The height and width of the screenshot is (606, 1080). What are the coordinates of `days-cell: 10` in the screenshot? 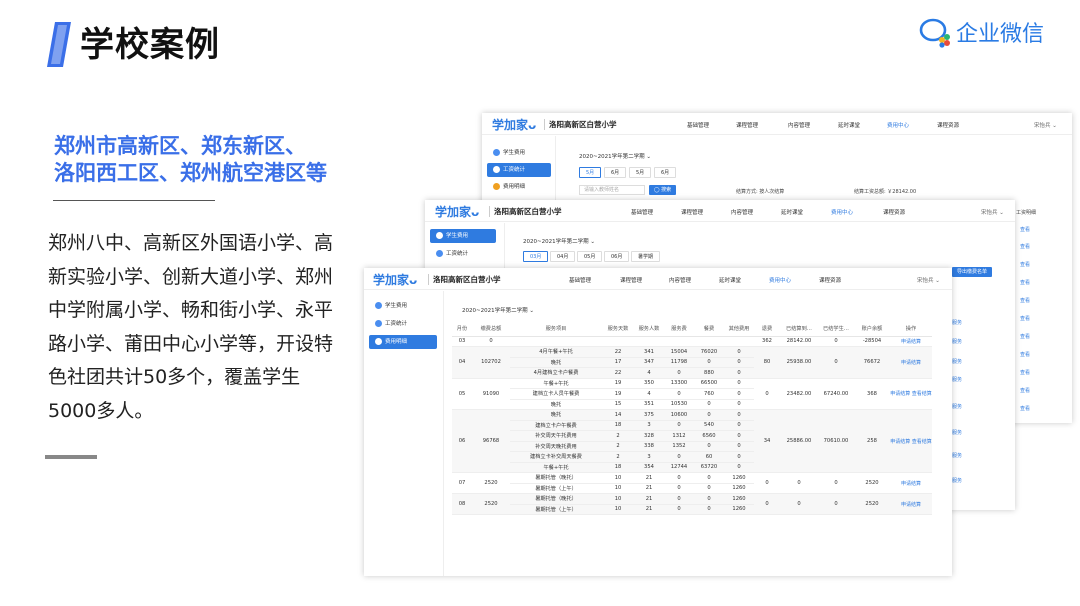 It's located at (618, 499).